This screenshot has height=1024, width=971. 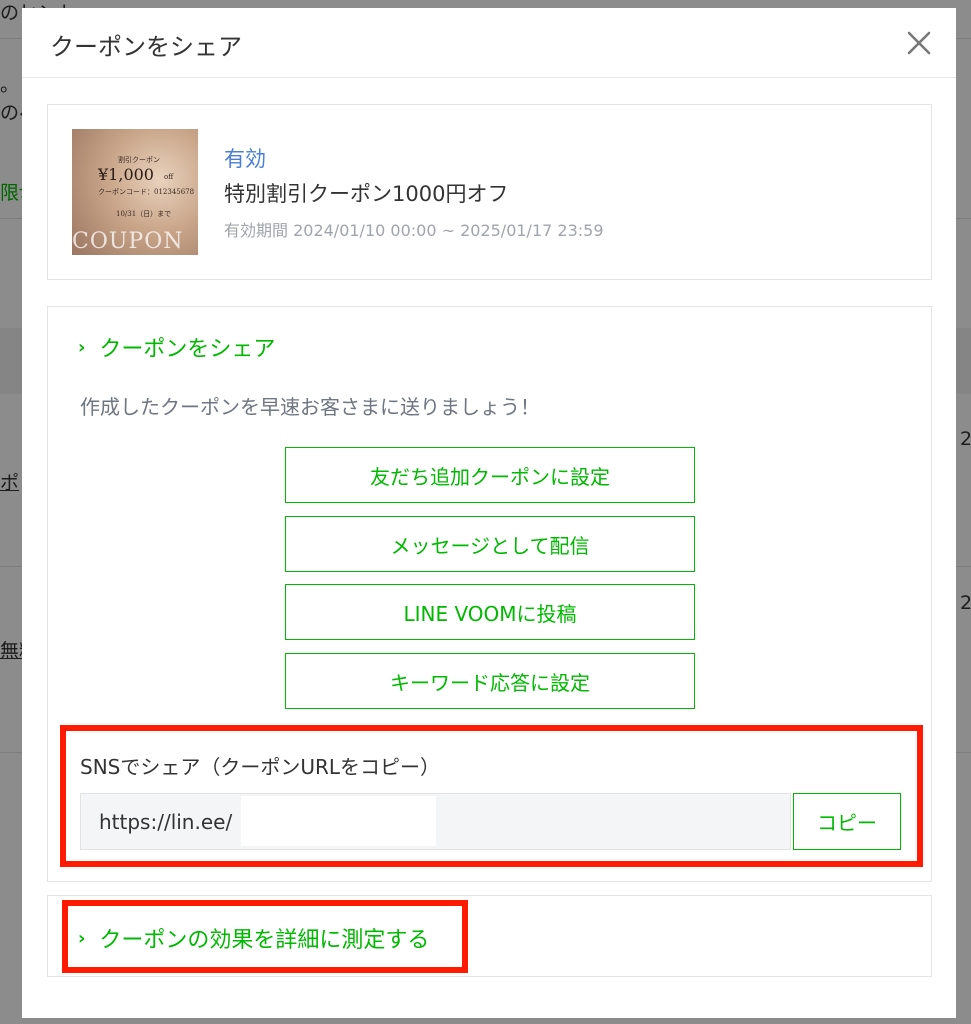 What do you see at coordinates (264, 940) in the screenshot?
I see `measure-link-label: クーポンの効果を詳細に測定する` at bounding box center [264, 940].